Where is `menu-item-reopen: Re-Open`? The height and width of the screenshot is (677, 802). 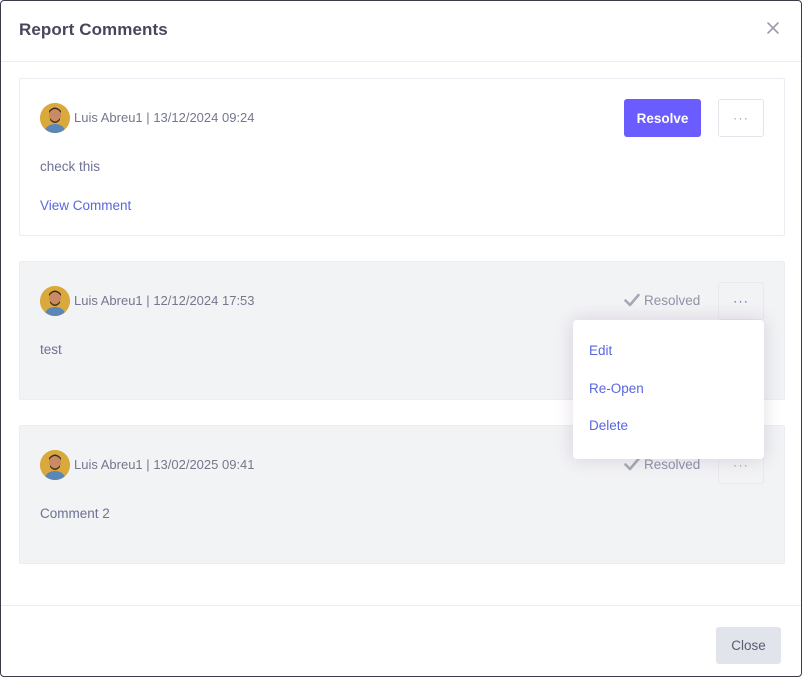
menu-item-reopen: Re-Open is located at coordinates (616, 388).